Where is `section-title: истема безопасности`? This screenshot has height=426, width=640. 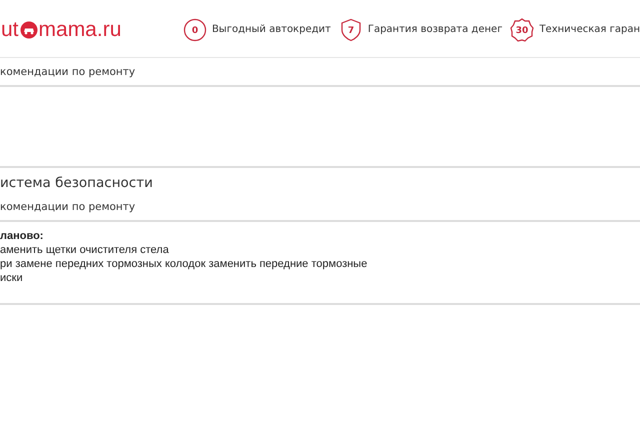
section-title: истема безопасности is located at coordinates (77, 183).